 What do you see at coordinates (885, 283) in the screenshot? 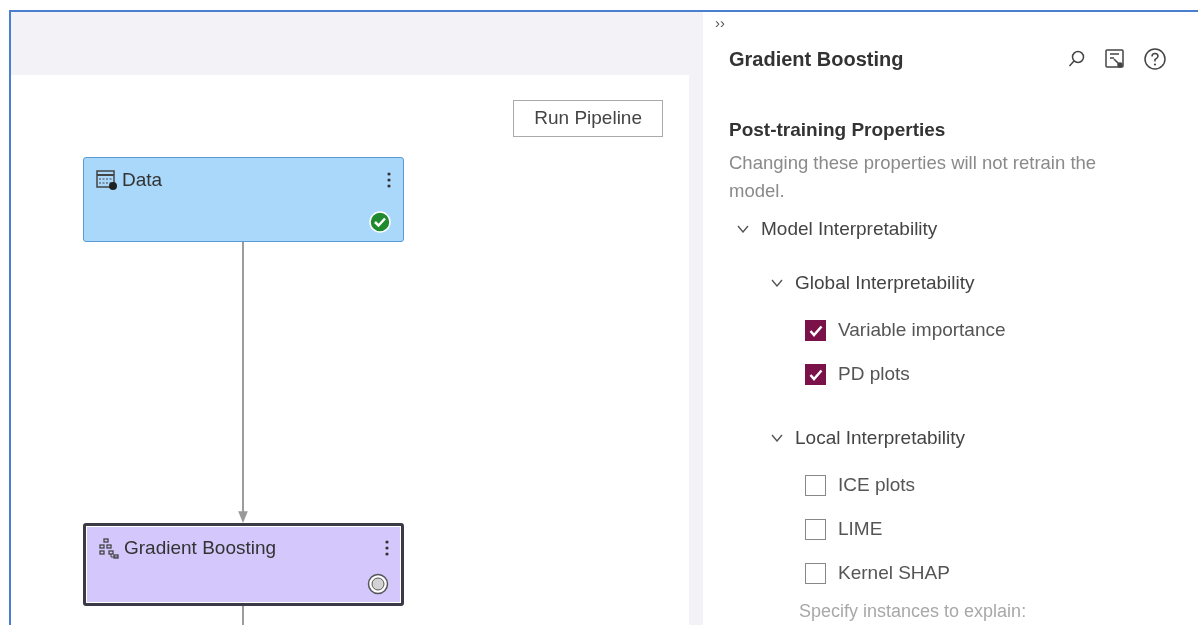
I see `group-label: Global Interpretability` at bounding box center [885, 283].